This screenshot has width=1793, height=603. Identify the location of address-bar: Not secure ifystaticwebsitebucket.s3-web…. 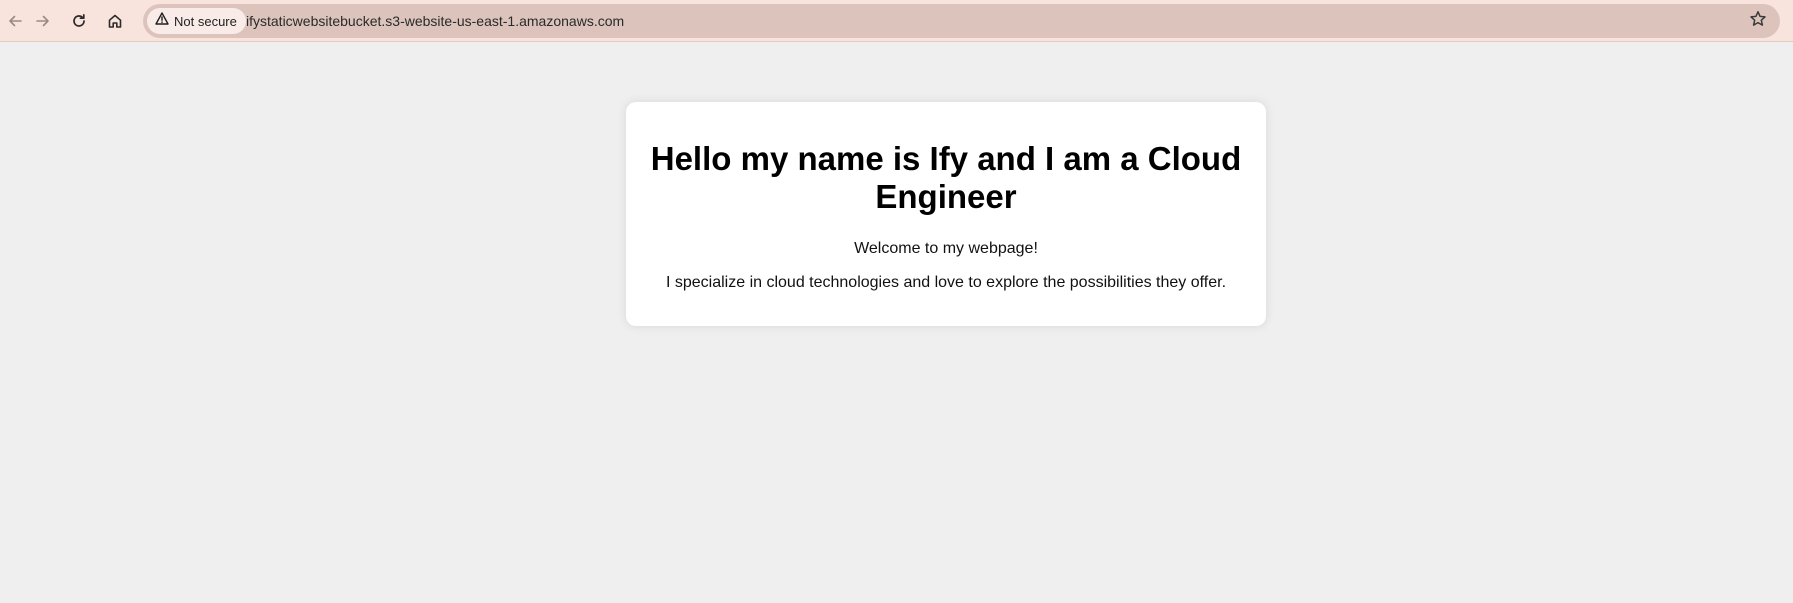
(961, 21).